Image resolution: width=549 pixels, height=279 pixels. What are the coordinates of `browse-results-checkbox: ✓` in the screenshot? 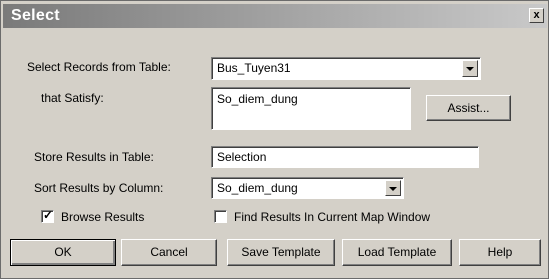 It's located at (47, 215).